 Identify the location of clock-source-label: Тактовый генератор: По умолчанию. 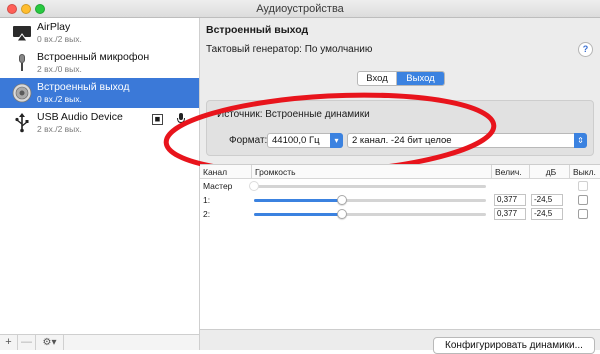
(289, 49).